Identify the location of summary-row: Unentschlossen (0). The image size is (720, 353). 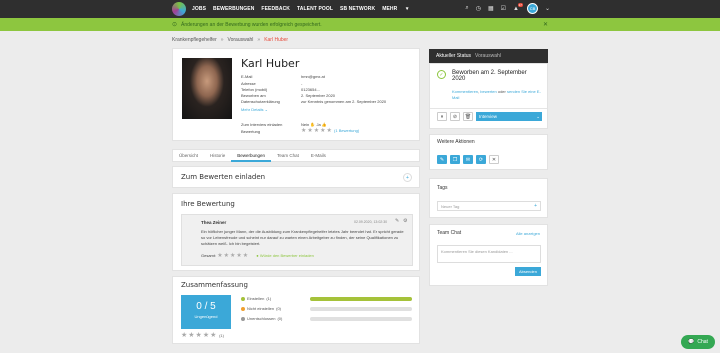
(261, 318).